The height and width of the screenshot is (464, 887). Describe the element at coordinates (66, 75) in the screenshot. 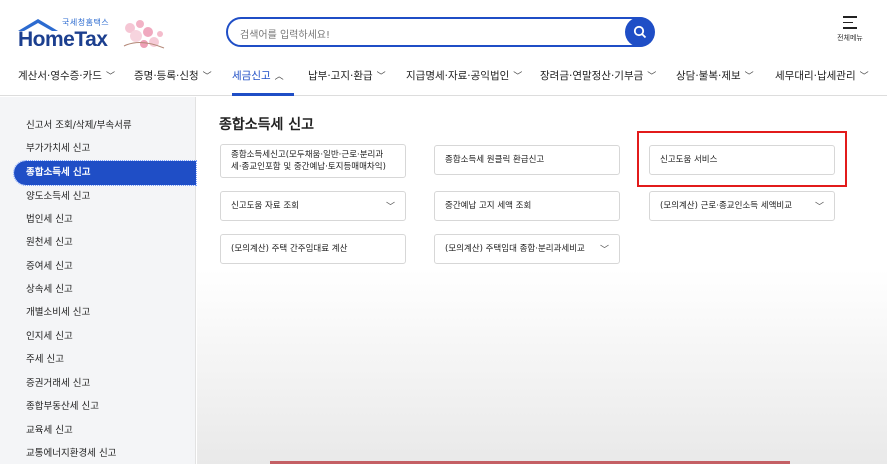

I see `nav-item-invoice: 계산서·영수증·카드 ﹀` at that location.